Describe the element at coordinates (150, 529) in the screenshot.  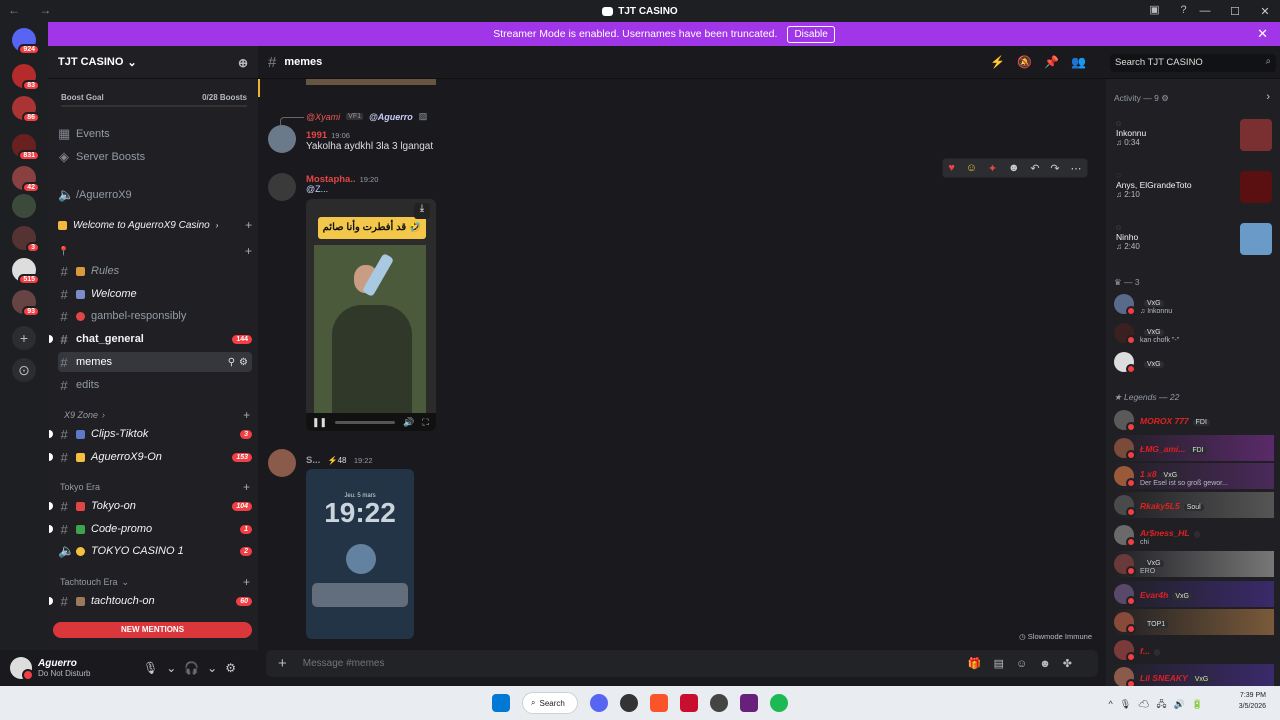
I see `channel-code-promo: # Code-promo 1` at that location.